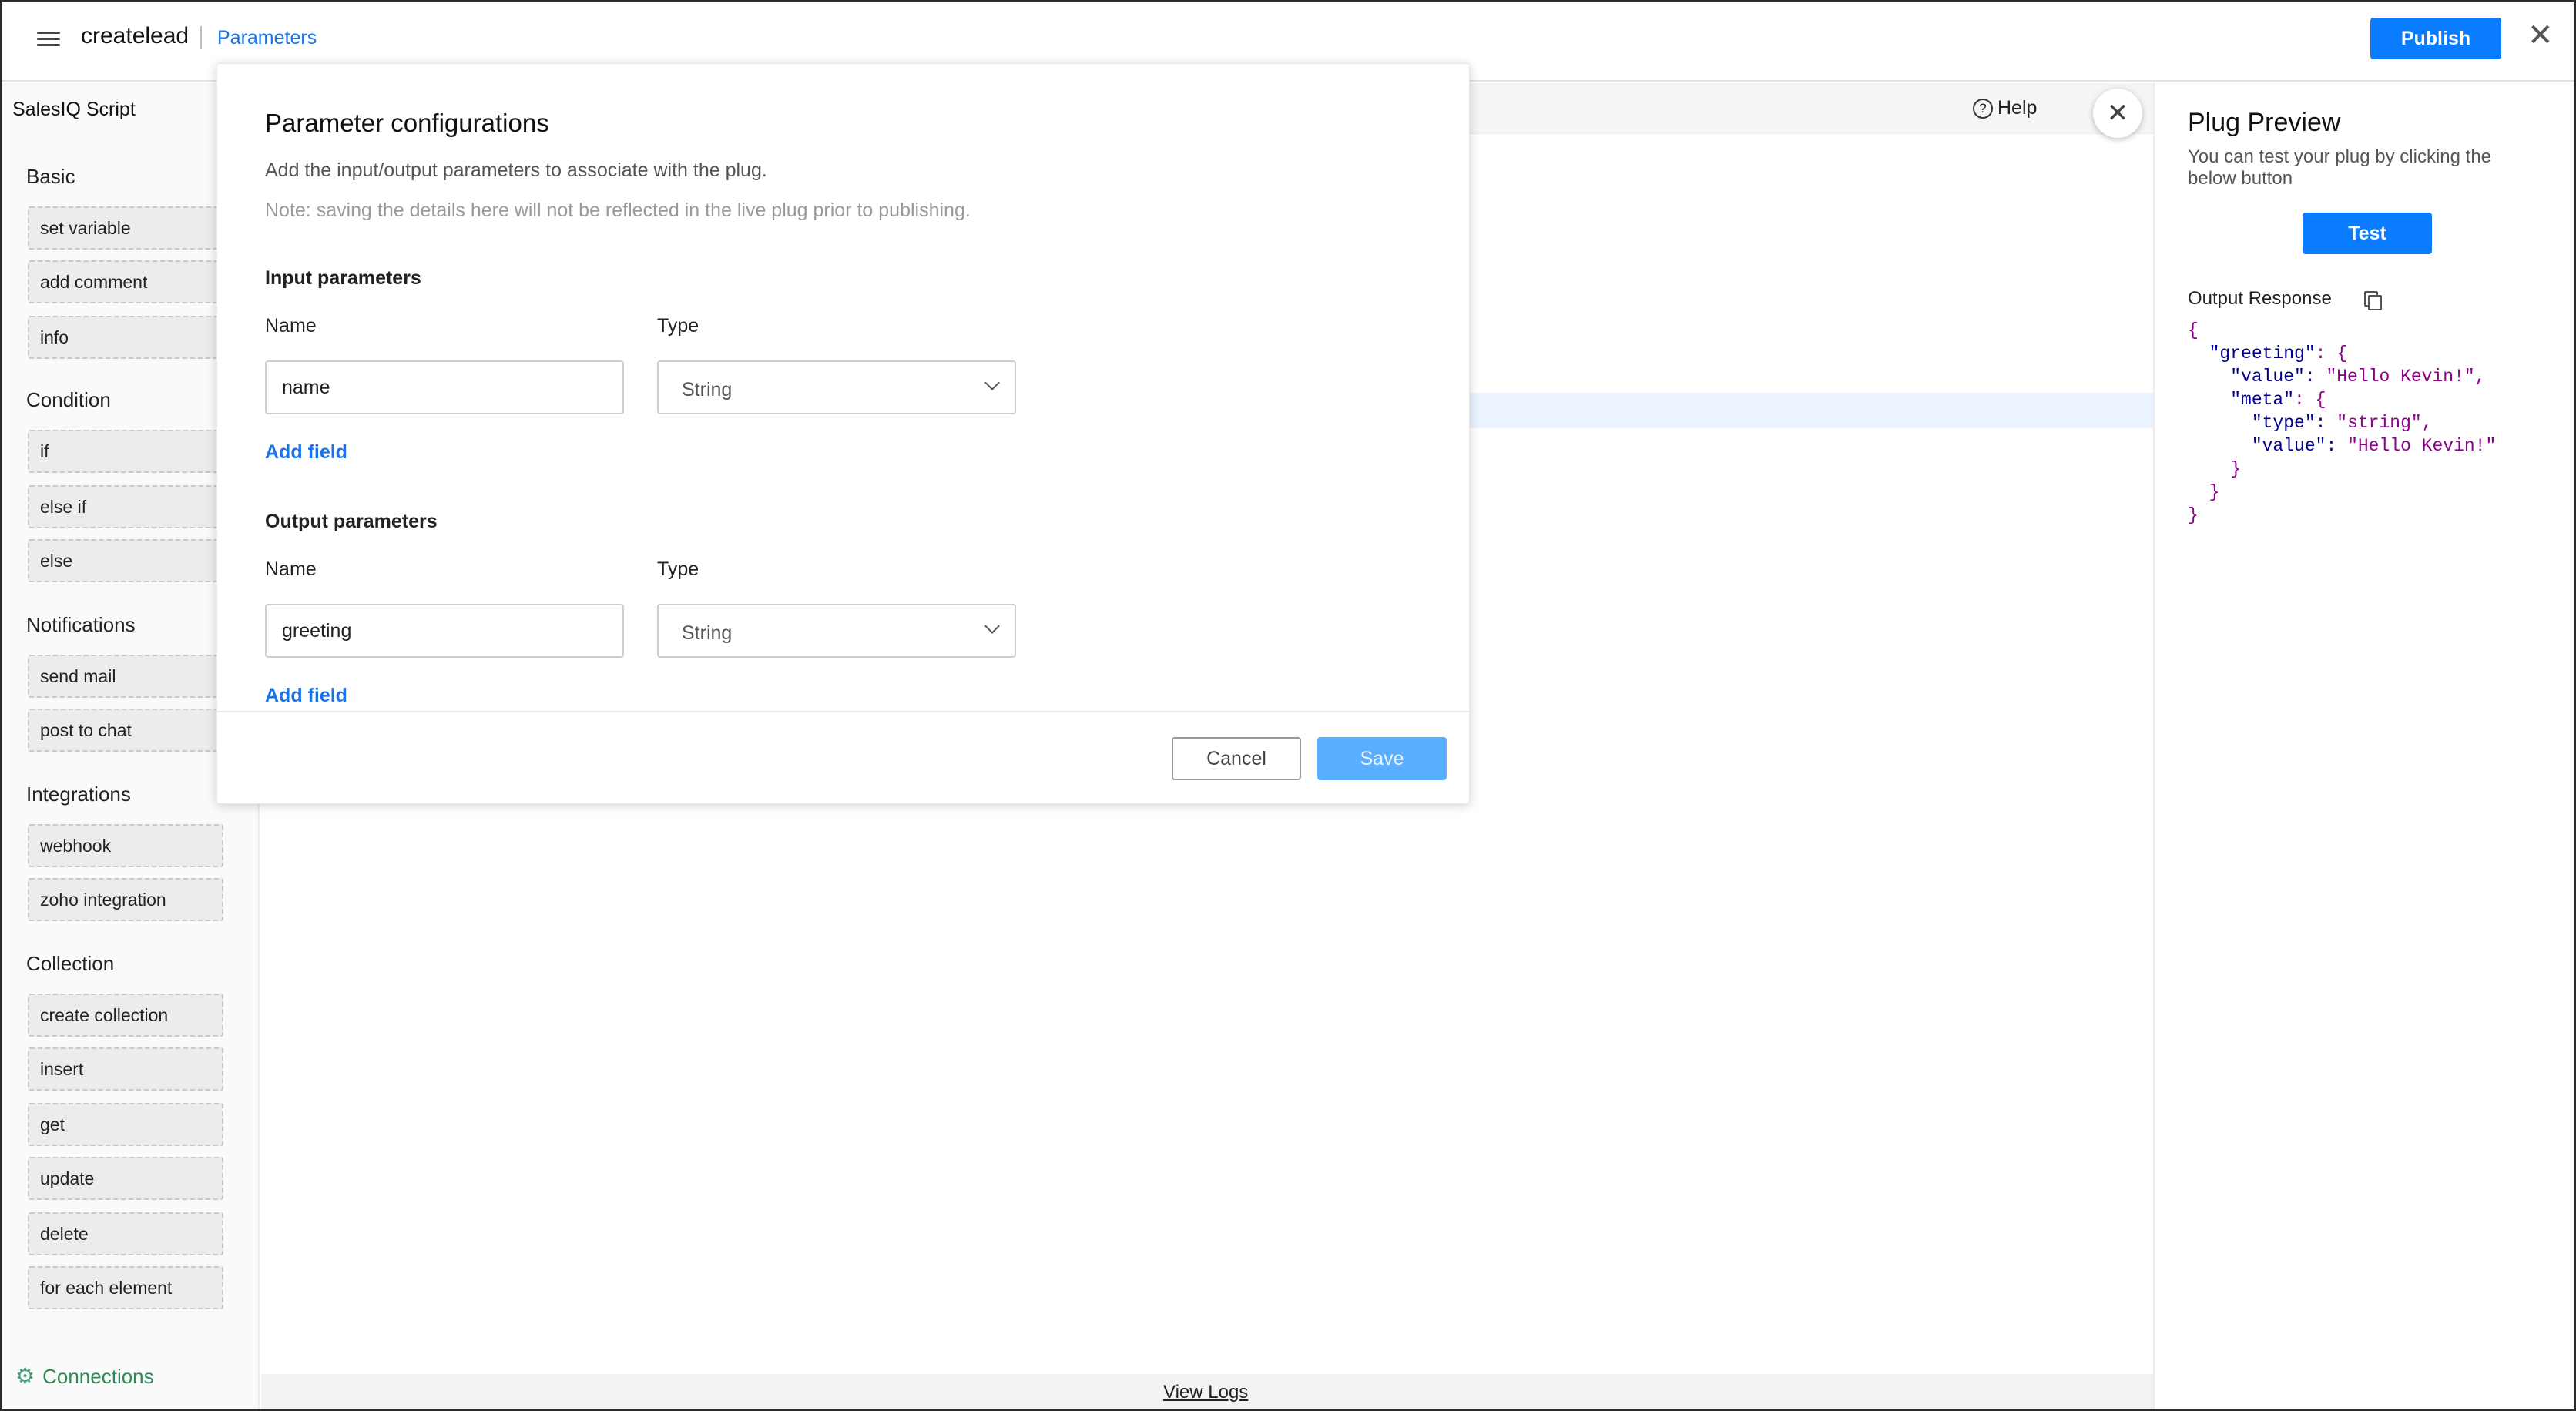 This screenshot has width=2576, height=1411. Describe the element at coordinates (1236, 758) in the screenshot. I see `cancel-button: Cancel` at that location.